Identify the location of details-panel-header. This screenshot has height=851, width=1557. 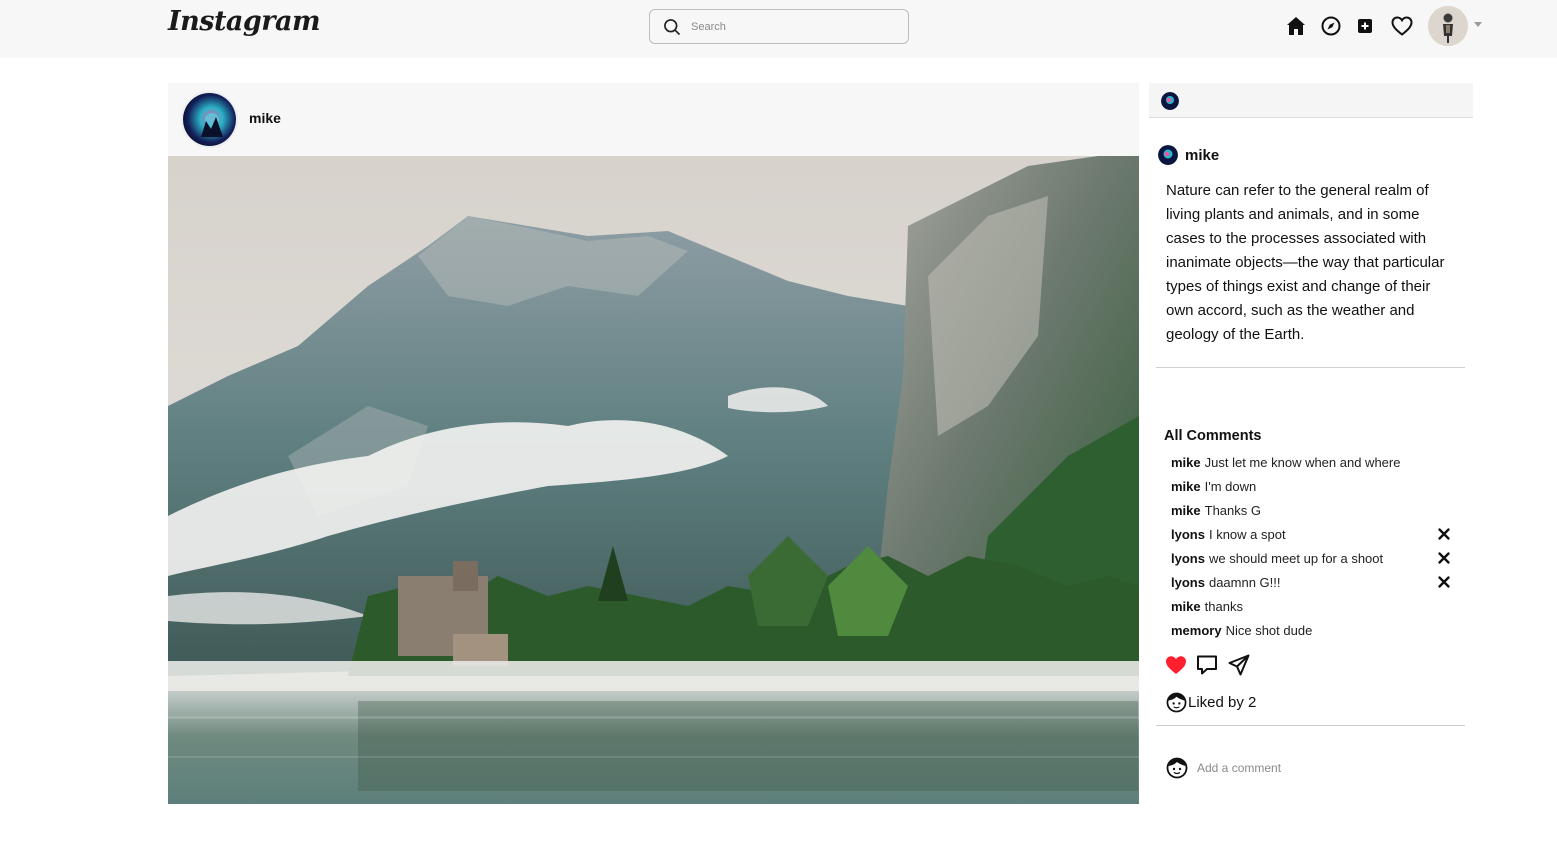
(1311, 100).